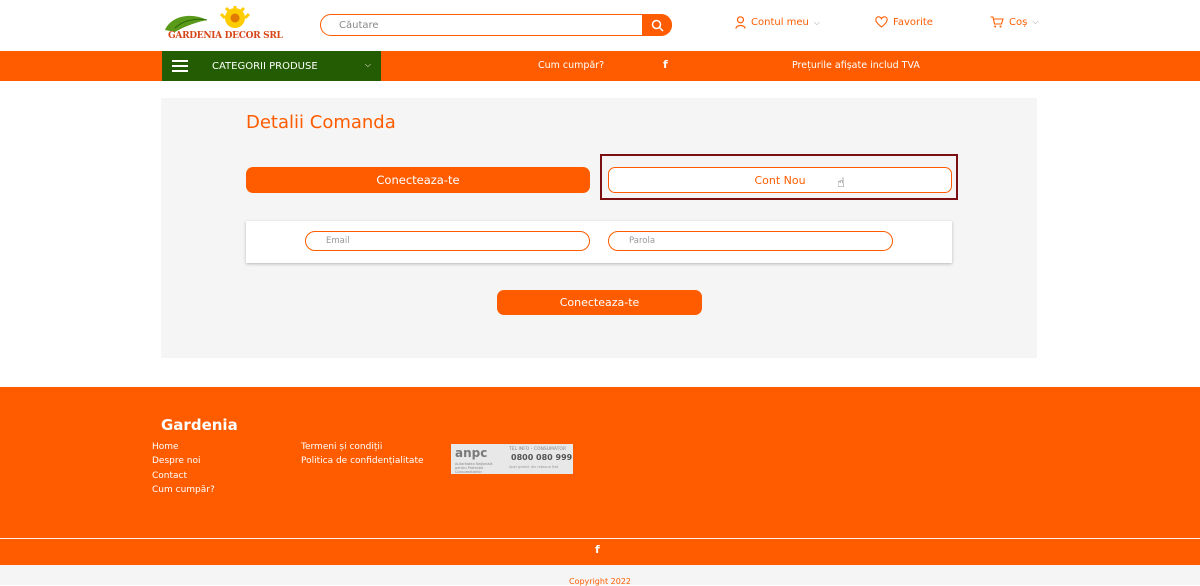  I want to click on footer-link-privacy: Politica de confidențialitate, so click(362, 461).